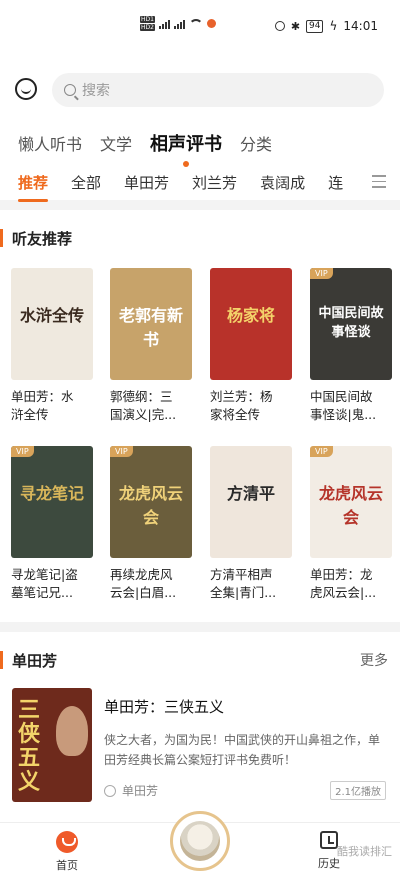 The image size is (400, 880). I want to click on search-input: 搜索, so click(218, 90).